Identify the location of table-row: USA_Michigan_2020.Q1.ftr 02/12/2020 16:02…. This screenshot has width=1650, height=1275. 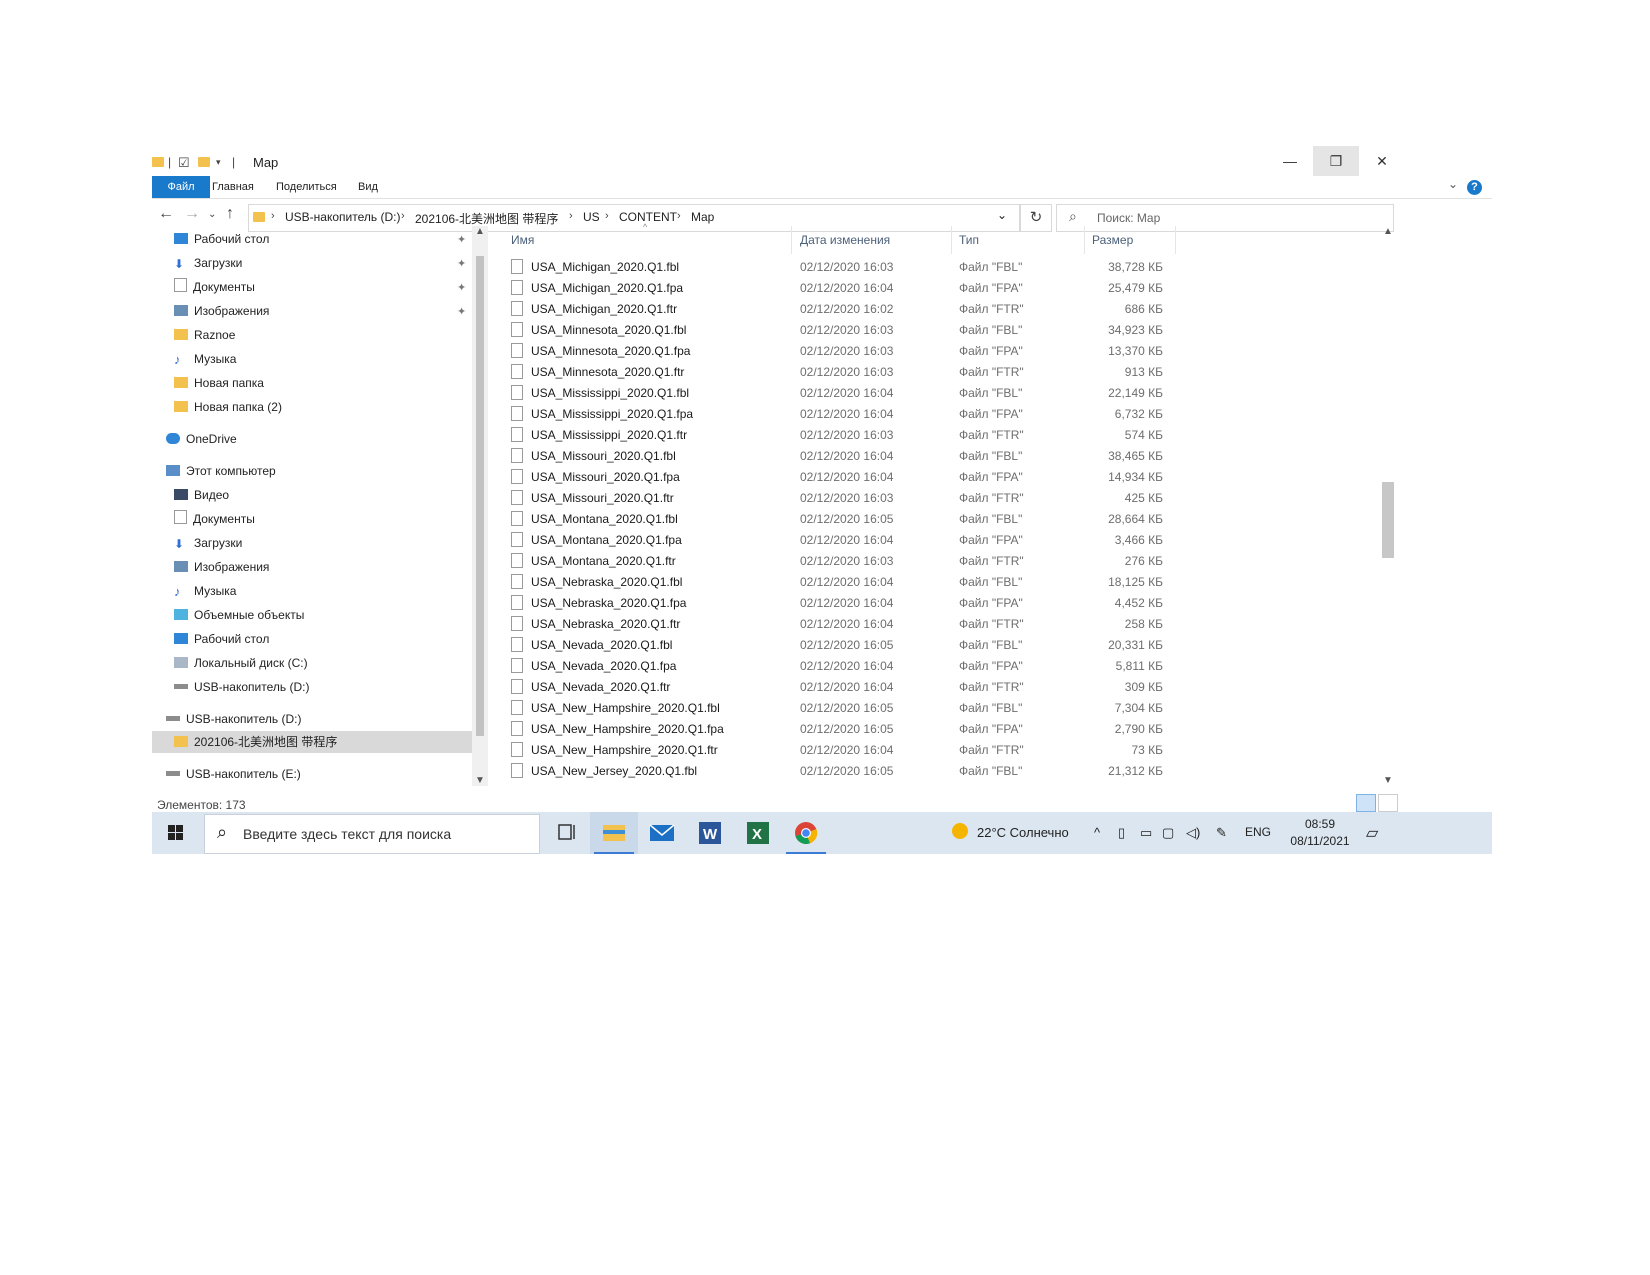
(947, 309).